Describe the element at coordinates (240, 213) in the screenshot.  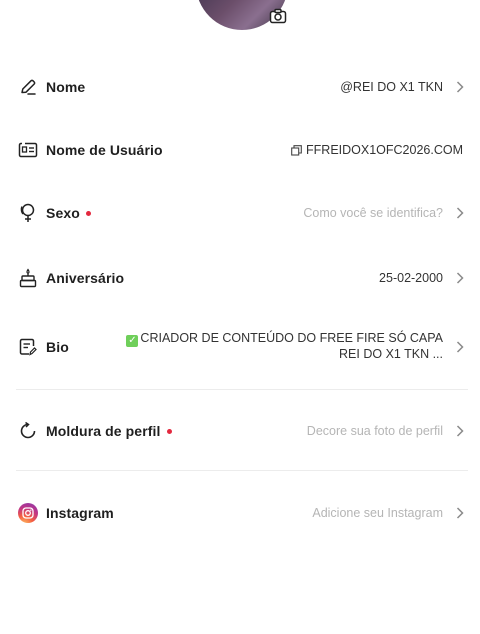
I see `field-row-sexo: Sexo Como você se identifica?` at that location.